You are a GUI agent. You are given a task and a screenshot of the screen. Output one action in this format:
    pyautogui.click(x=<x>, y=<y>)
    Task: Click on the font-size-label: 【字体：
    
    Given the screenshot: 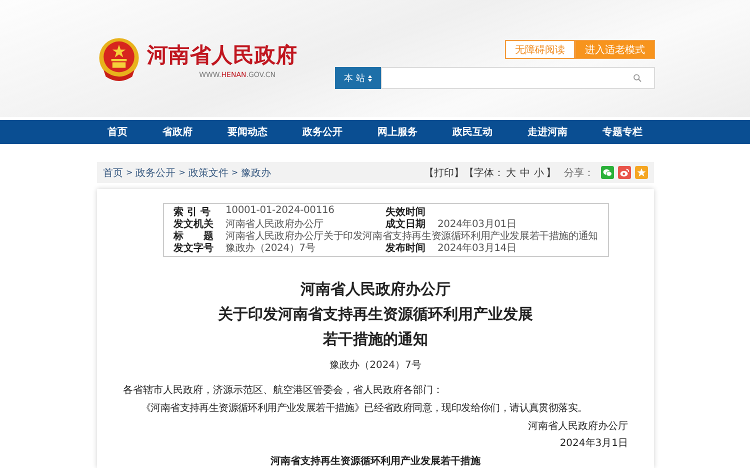 What is the action you would take?
    pyautogui.click(x=484, y=173)
    